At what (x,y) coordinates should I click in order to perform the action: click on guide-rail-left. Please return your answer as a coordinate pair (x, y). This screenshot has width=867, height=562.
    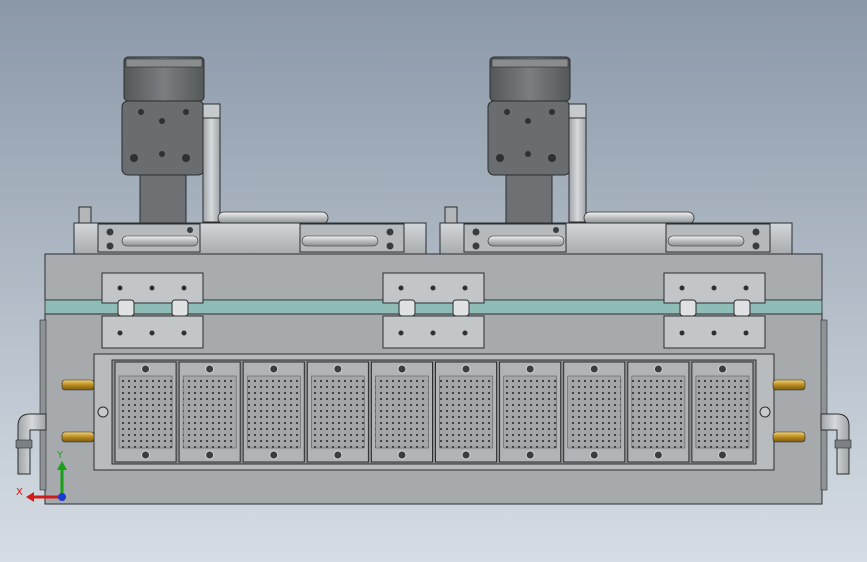
    Looking at the image, I should click on (211, 163).